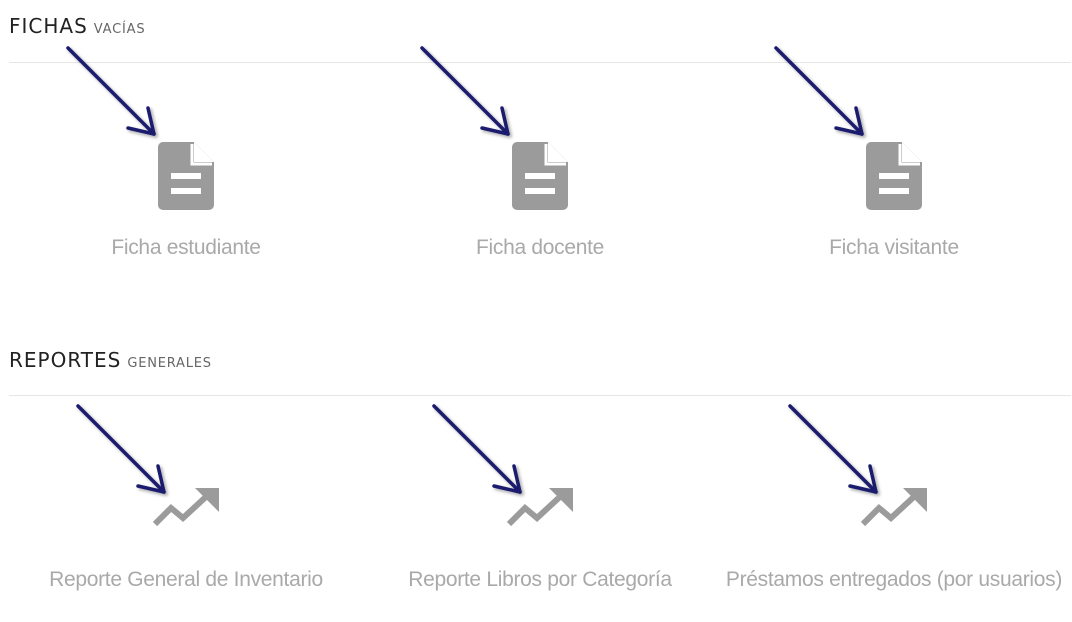 The height and width of the screenshot is (622, 1072). Describe the element at coordinates (894, 542) in the screenshot. I see `prestamos-entregados-card: Préstamos entregados (por usuarios)` at that location.